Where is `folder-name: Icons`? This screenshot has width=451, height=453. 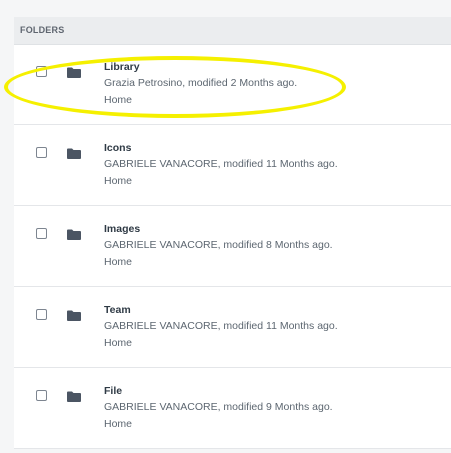
folder-name: Icons is located at coordinates (117, 148).